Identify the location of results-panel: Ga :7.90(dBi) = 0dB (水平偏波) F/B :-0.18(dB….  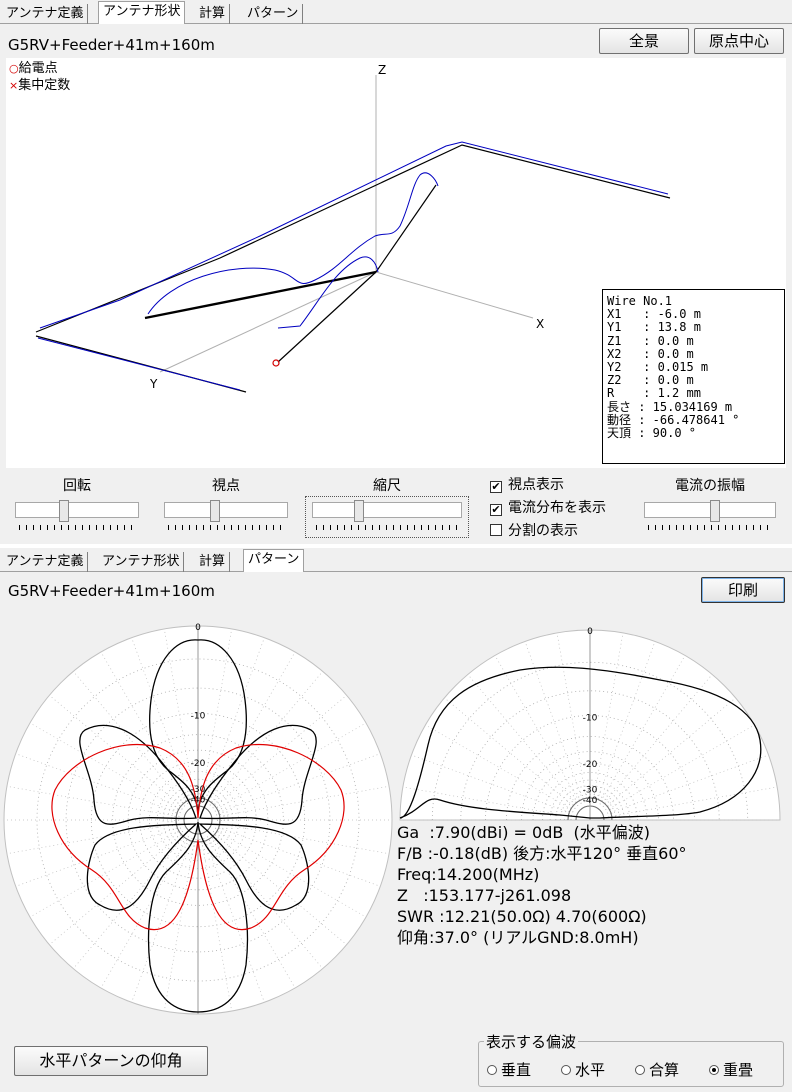
(542, 885).